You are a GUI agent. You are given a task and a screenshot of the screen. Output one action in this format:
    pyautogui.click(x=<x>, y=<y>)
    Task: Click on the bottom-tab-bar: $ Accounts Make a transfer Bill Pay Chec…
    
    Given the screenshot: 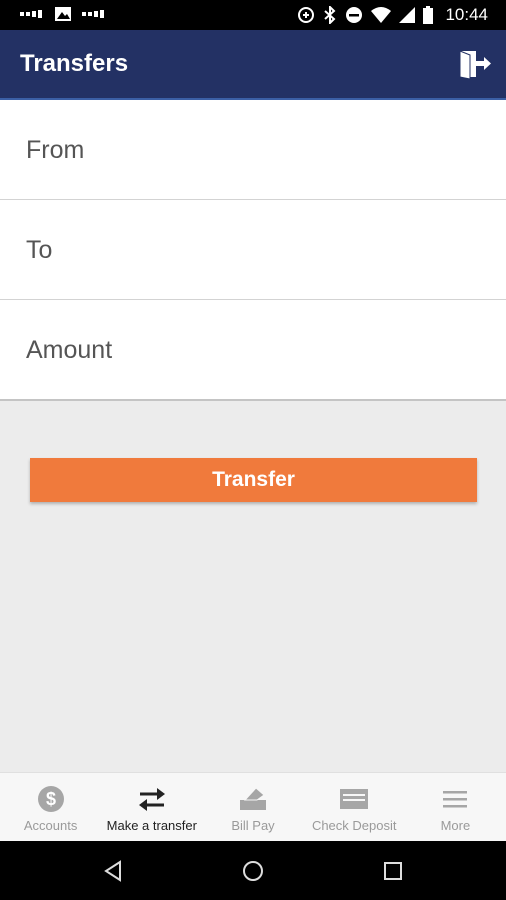 What is the action you would take?
    pyautogui.click(x=253, y=807)
    